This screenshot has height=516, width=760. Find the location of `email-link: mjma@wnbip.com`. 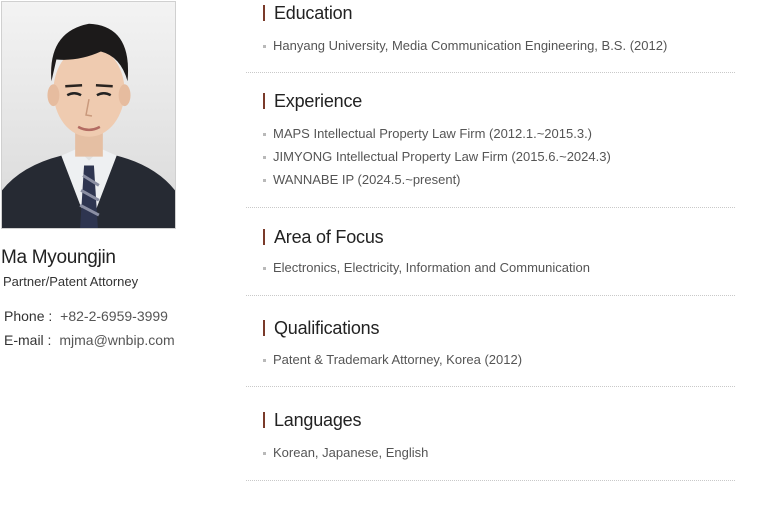

email-link: mjma@wnbip.com is located at coordinates (116, 340).